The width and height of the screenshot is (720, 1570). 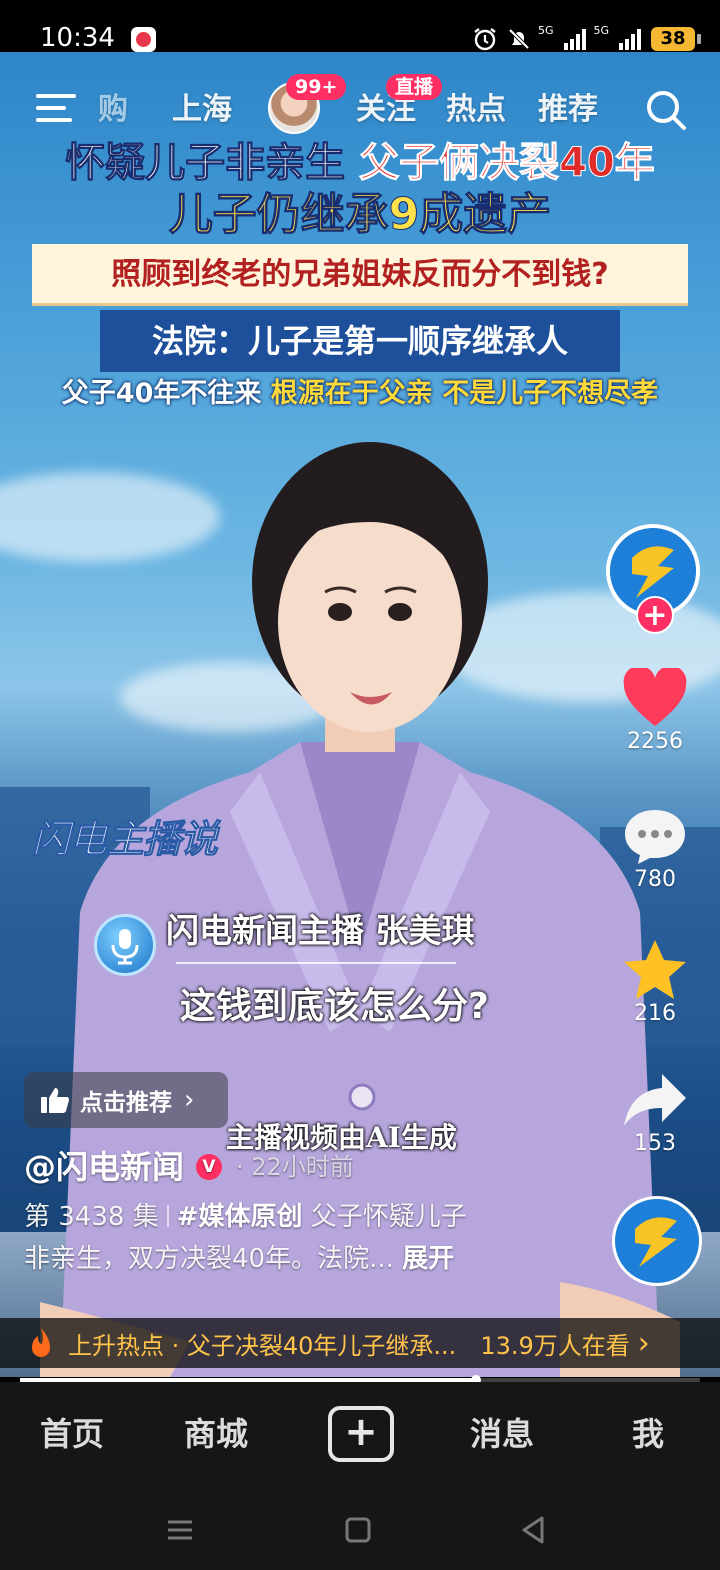 What do you see at coordinates (502, 1434) in the screenshot?
I see `nav-messages: 消息` at bounding box center [502, 1434].